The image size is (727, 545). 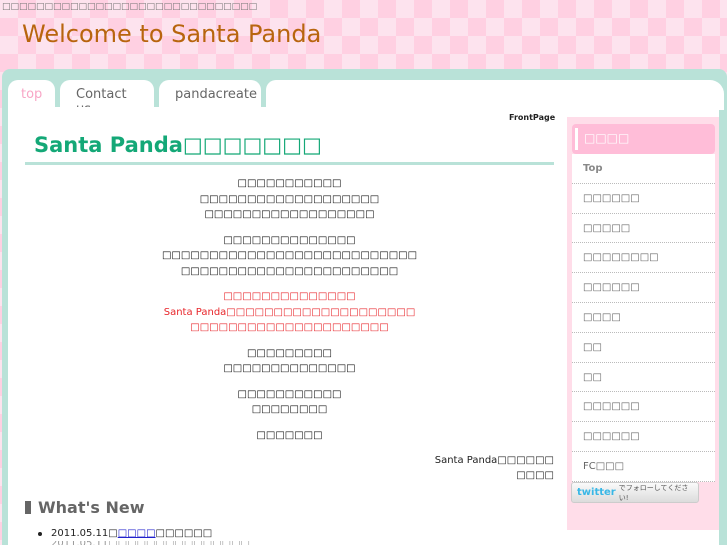 I want to click on tab-contact-us: Contact us, so click(x=107, y=98).